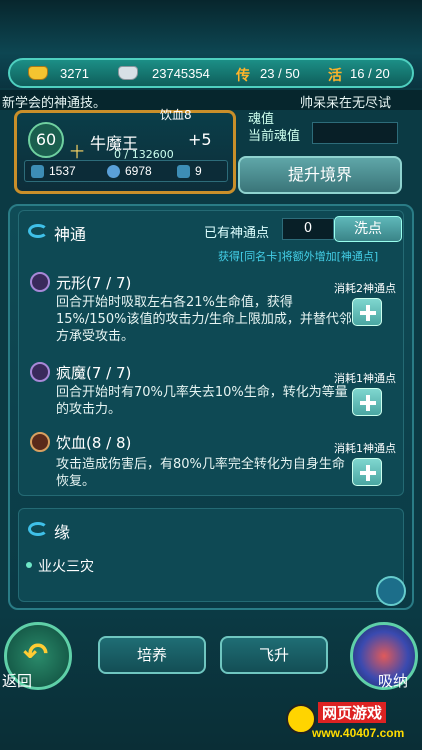  Describe the element at coordinates (200, 473) in the screenshot. I see `skill-desc: 攻击造成伤害后，有80%几率完全转化为自身生命恢复。` at that location.